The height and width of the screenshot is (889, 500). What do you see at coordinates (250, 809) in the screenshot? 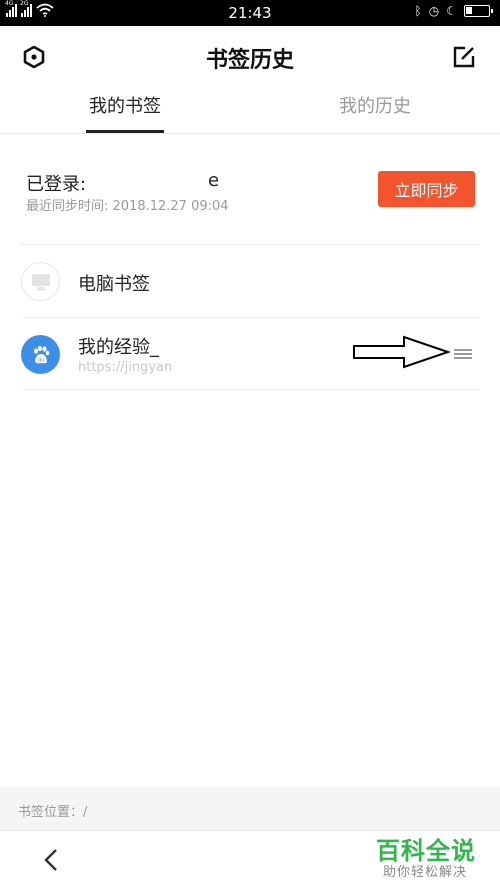
I see `bookmark-location-bar: 书签位置：/` at bounding box center [250, 809].